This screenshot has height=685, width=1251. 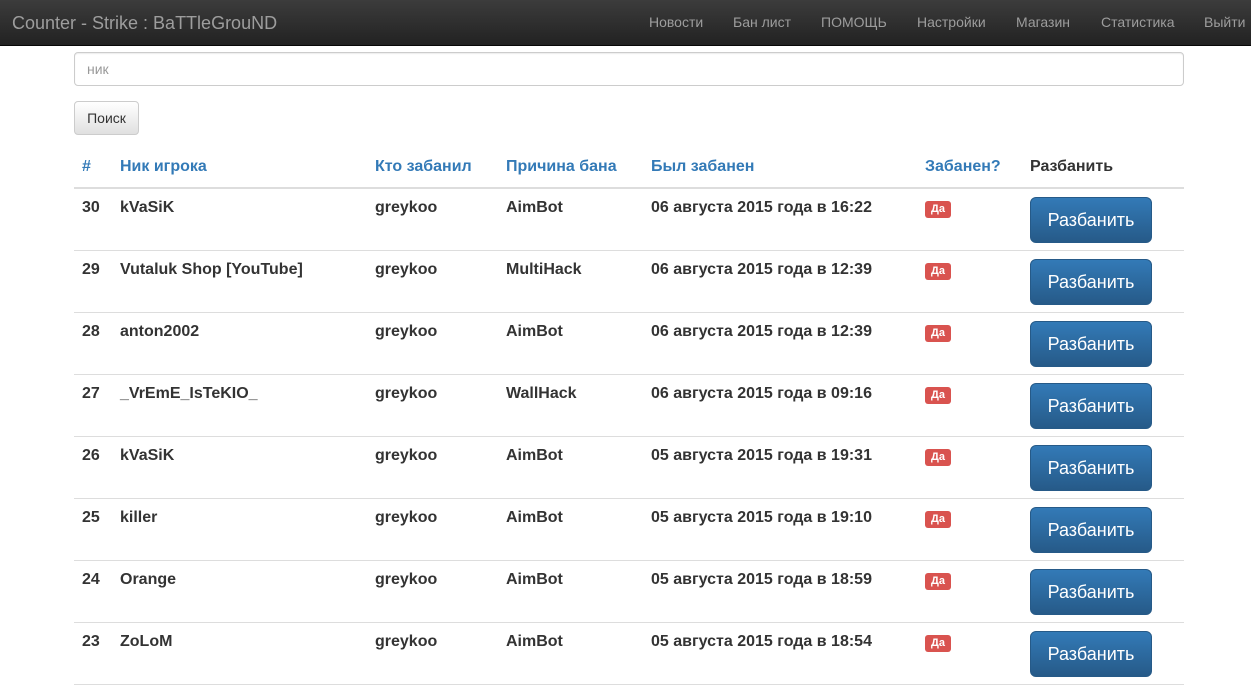 I want to click on header-unban: Разбанить, so click(x=1103, y=168).